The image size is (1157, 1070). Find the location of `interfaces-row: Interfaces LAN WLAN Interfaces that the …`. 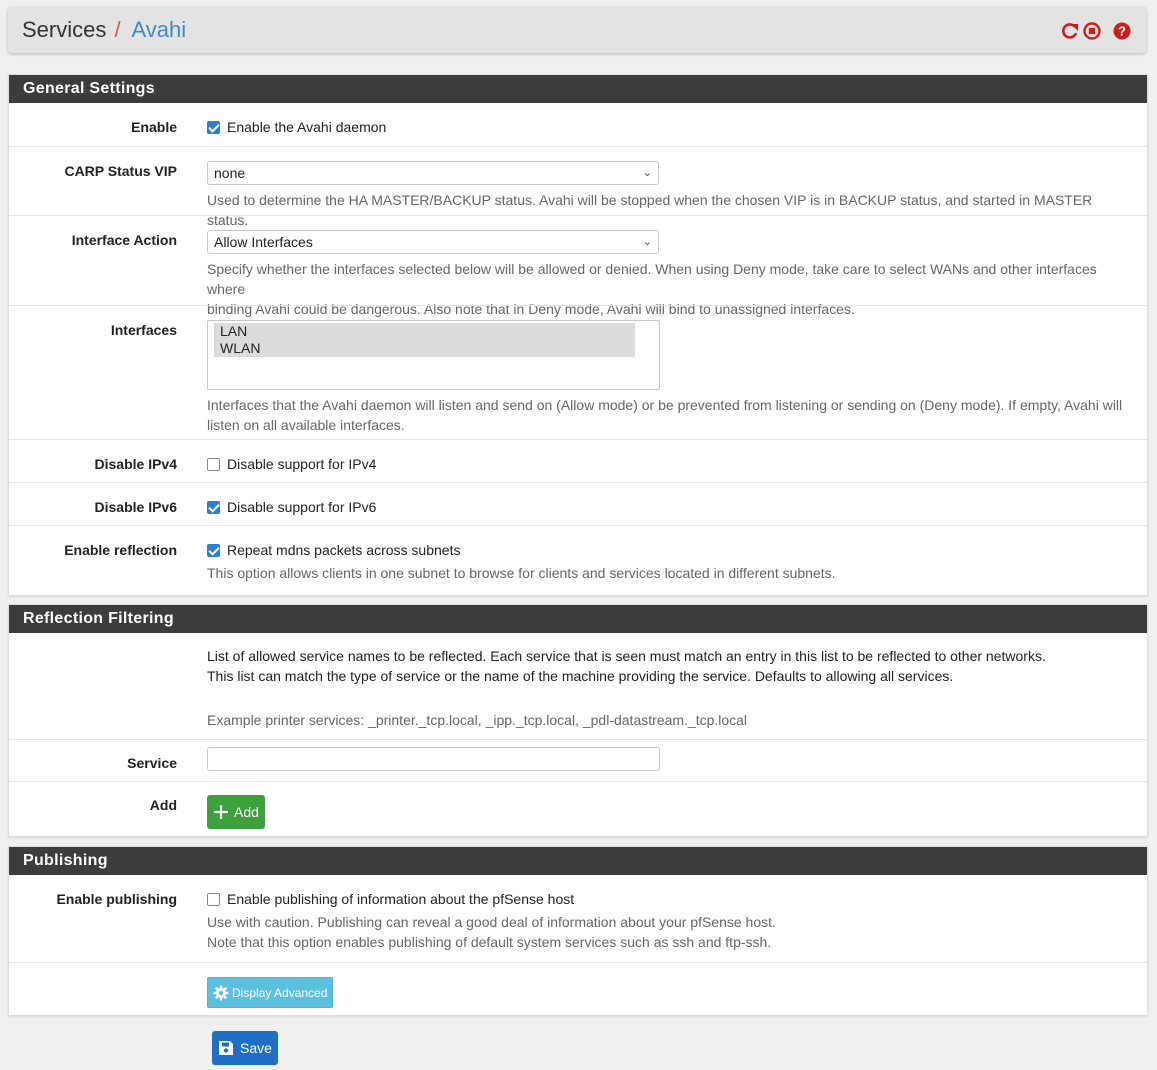

interfaces-row: Interfaces LAN WLAN Interfaces that the … is located at coordinates (578, 372).